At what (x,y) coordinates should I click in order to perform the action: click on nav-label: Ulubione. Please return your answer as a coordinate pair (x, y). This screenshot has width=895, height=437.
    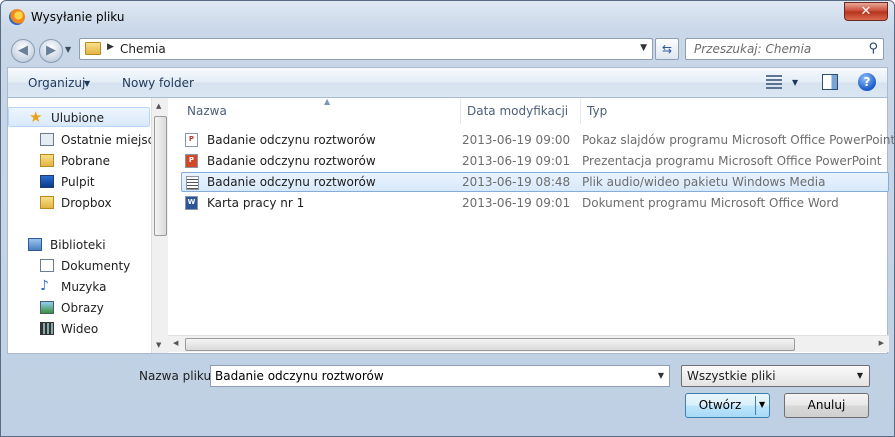
    Looking at the image, I should click on (78, 118).